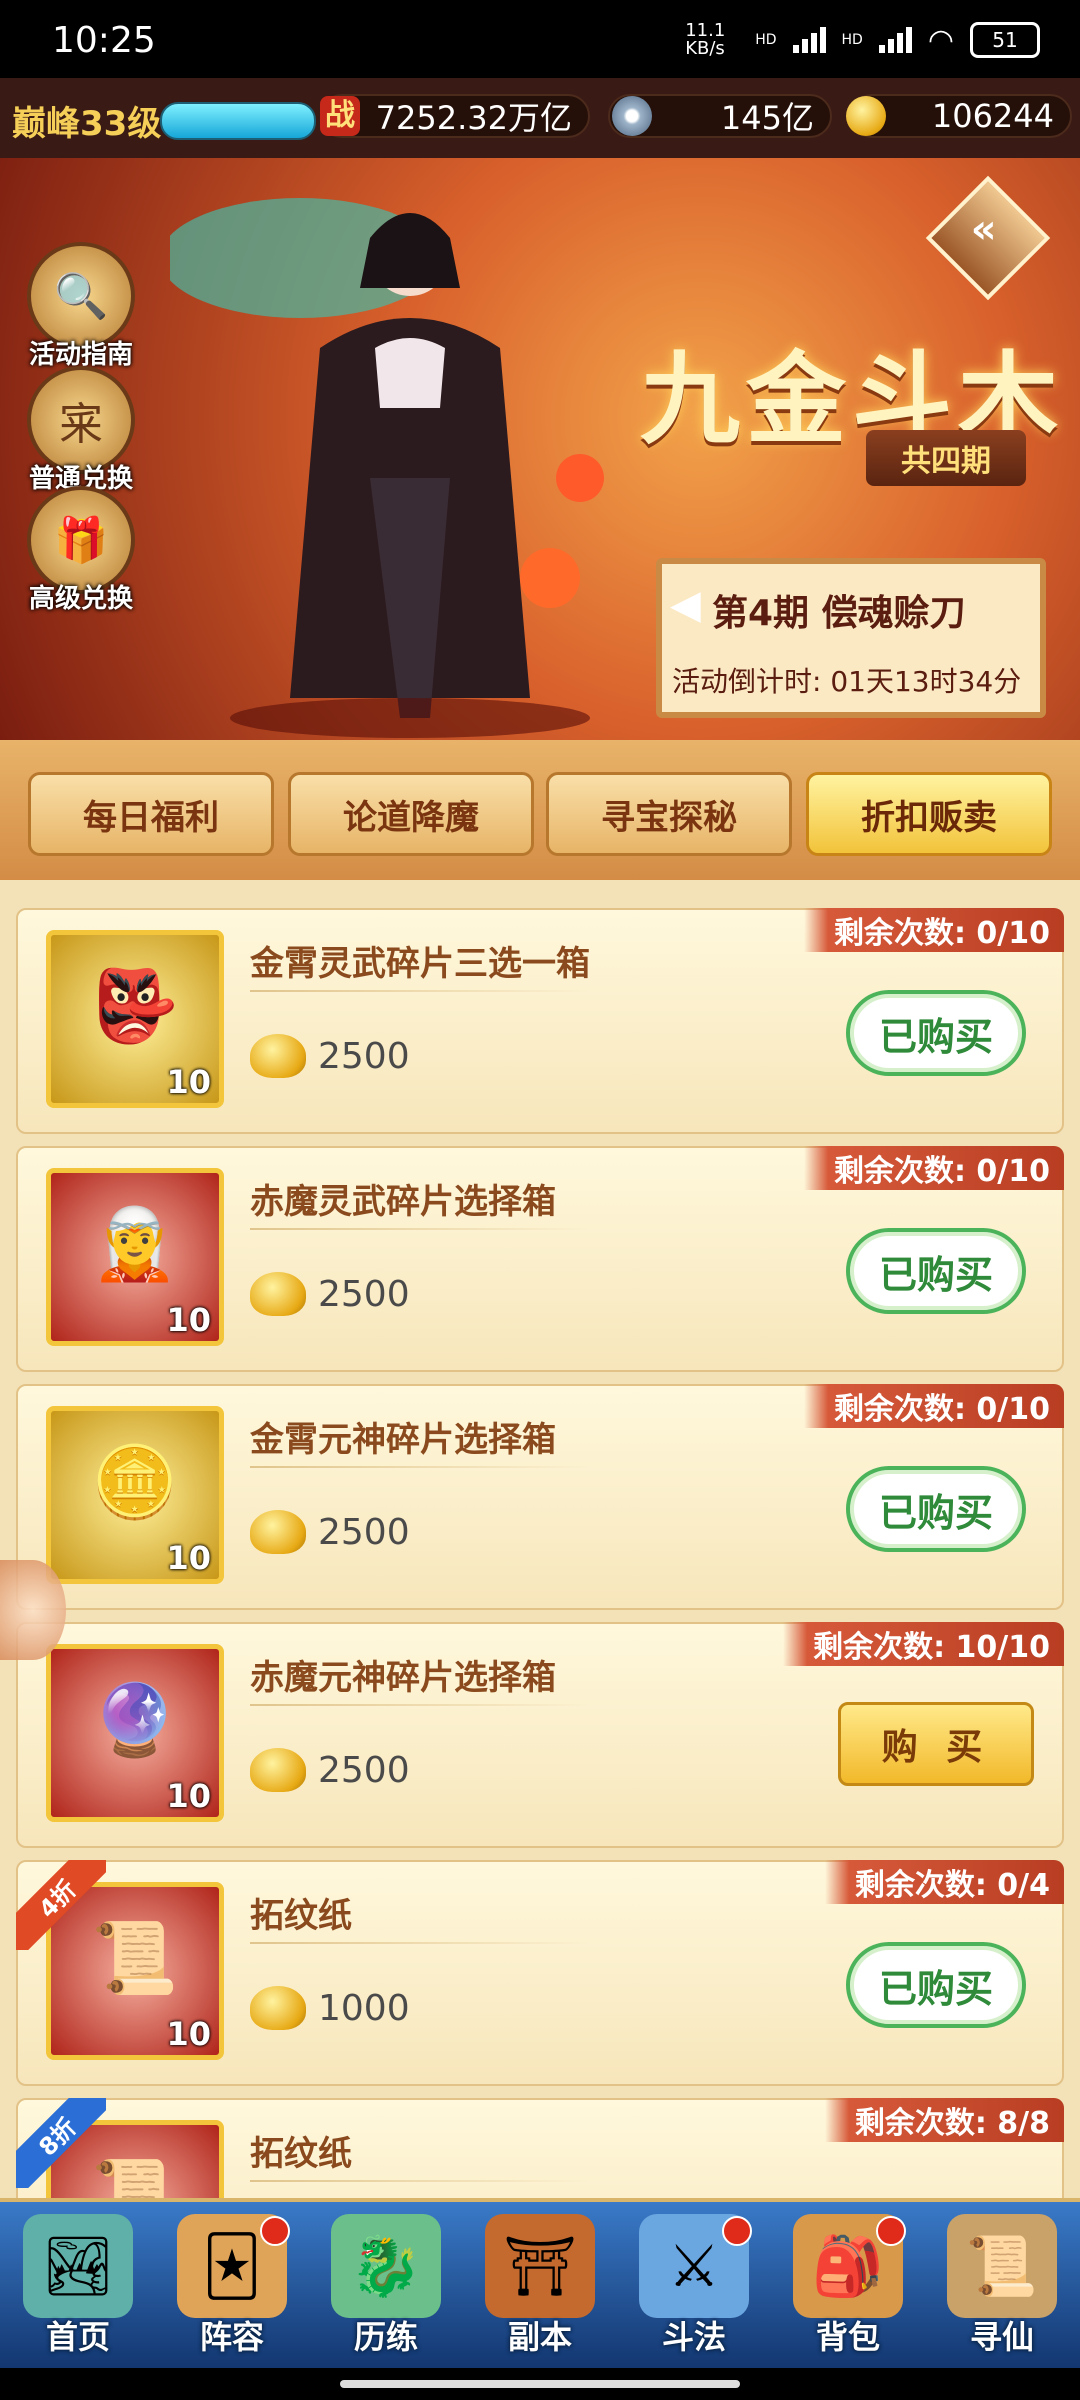  What do you see at coordinates (386, 2266) in the screenshot?
I see `training-icon: 🐉` at bounding box center [386, 2266].